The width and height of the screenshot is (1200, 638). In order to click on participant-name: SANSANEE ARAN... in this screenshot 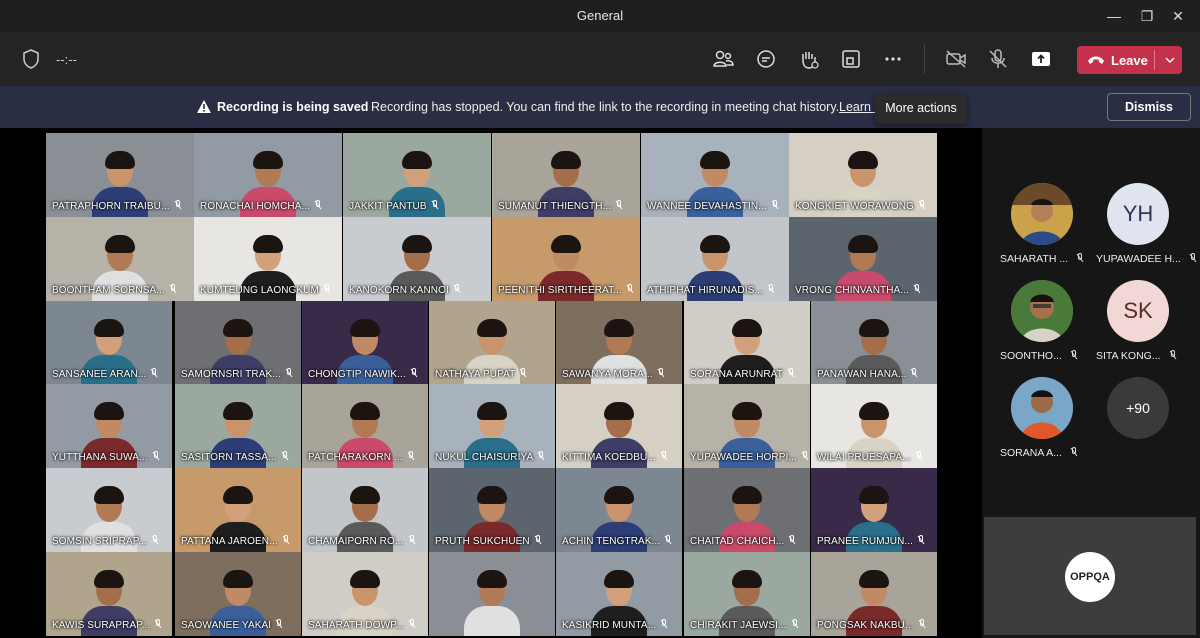, I will do `click(105, 374)`.